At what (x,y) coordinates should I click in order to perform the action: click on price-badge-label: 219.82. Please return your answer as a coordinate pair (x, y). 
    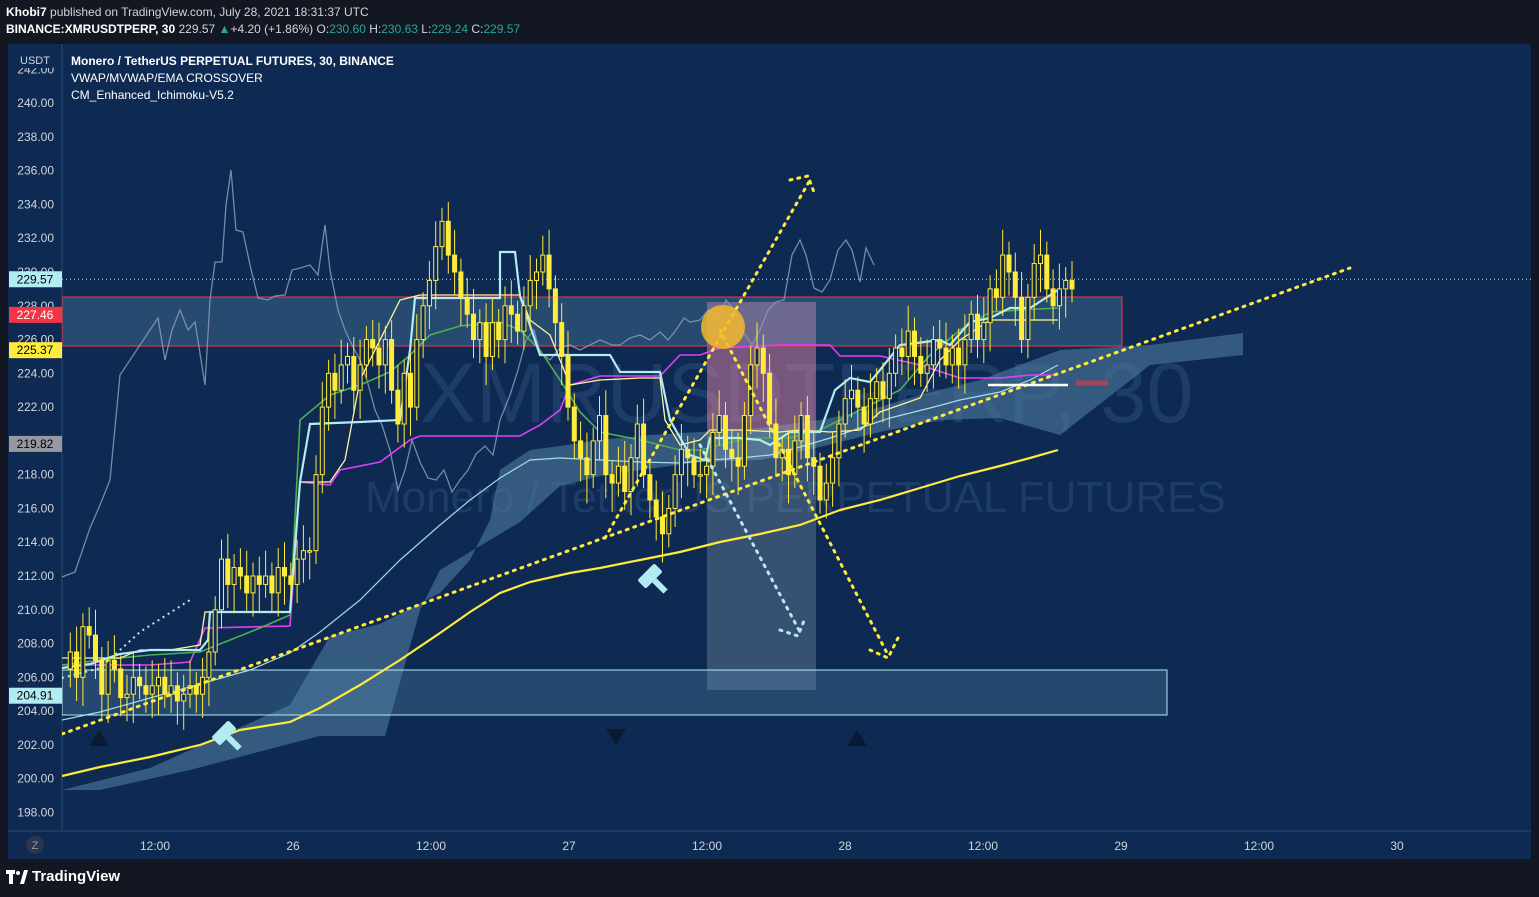
    Looking at the image, I should click on (35, 444).